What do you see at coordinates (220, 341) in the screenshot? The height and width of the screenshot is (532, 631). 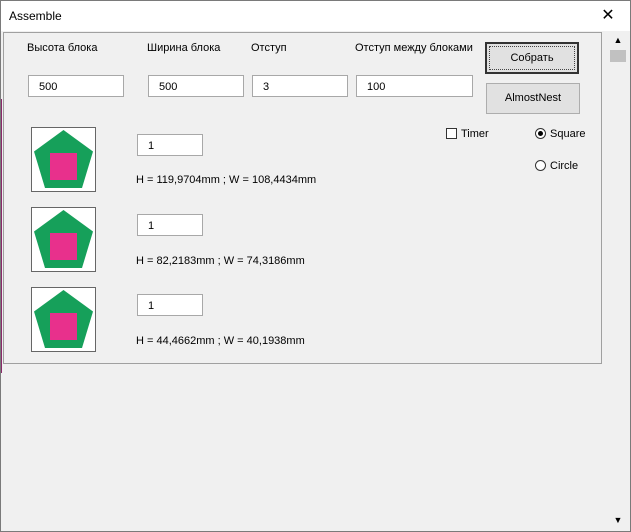 I see `item-dimensions-3: H = 44,4662mm ; W = 40,1938mm` at bounding box center [220, 341].